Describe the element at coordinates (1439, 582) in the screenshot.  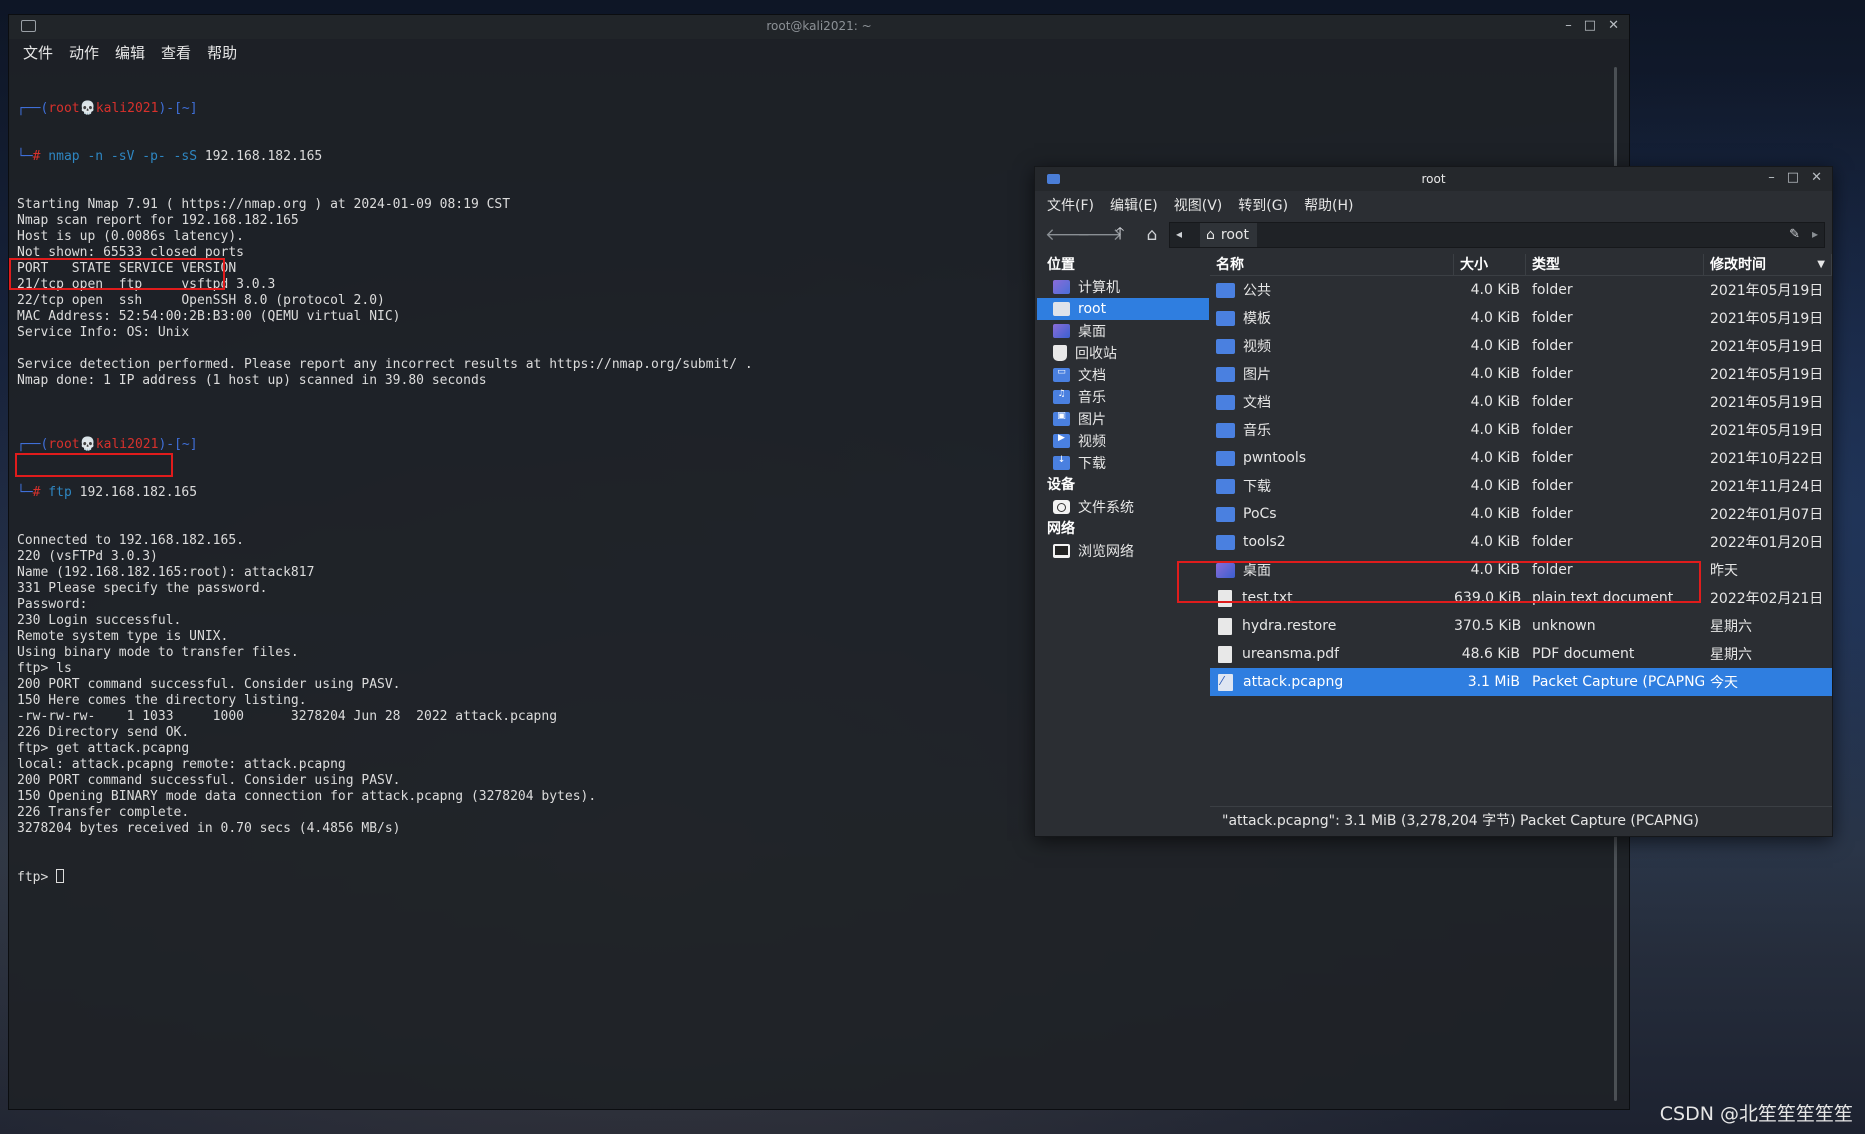
I see `highlight-box-attack-pcapng` at that location.